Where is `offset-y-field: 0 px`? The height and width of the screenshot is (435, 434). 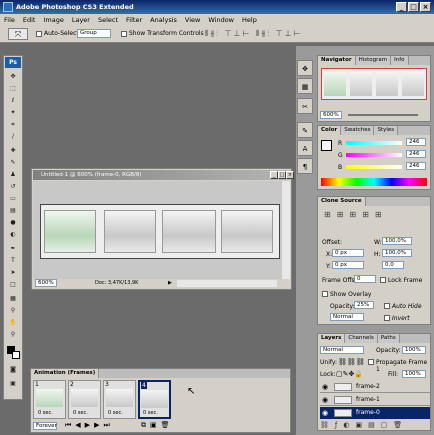
offset-y-field: 0 px is located at coordinates (348, 265).